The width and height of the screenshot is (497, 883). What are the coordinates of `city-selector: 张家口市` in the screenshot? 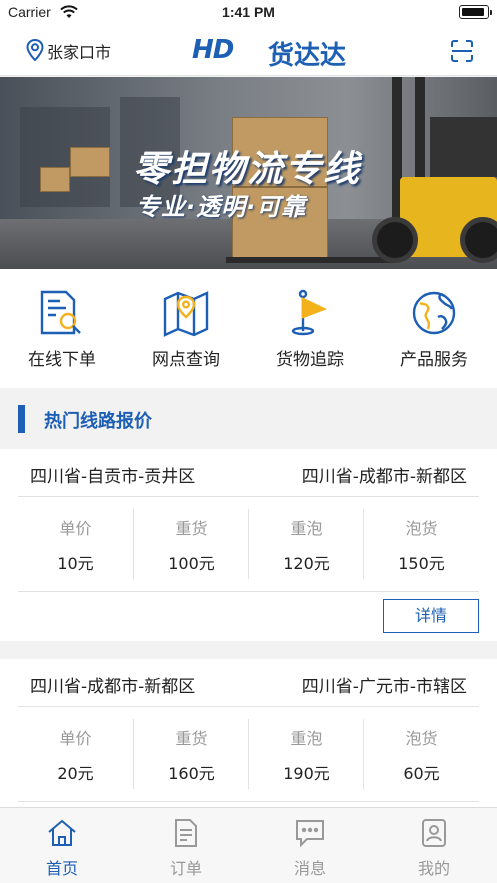 It's located at (79, 51).